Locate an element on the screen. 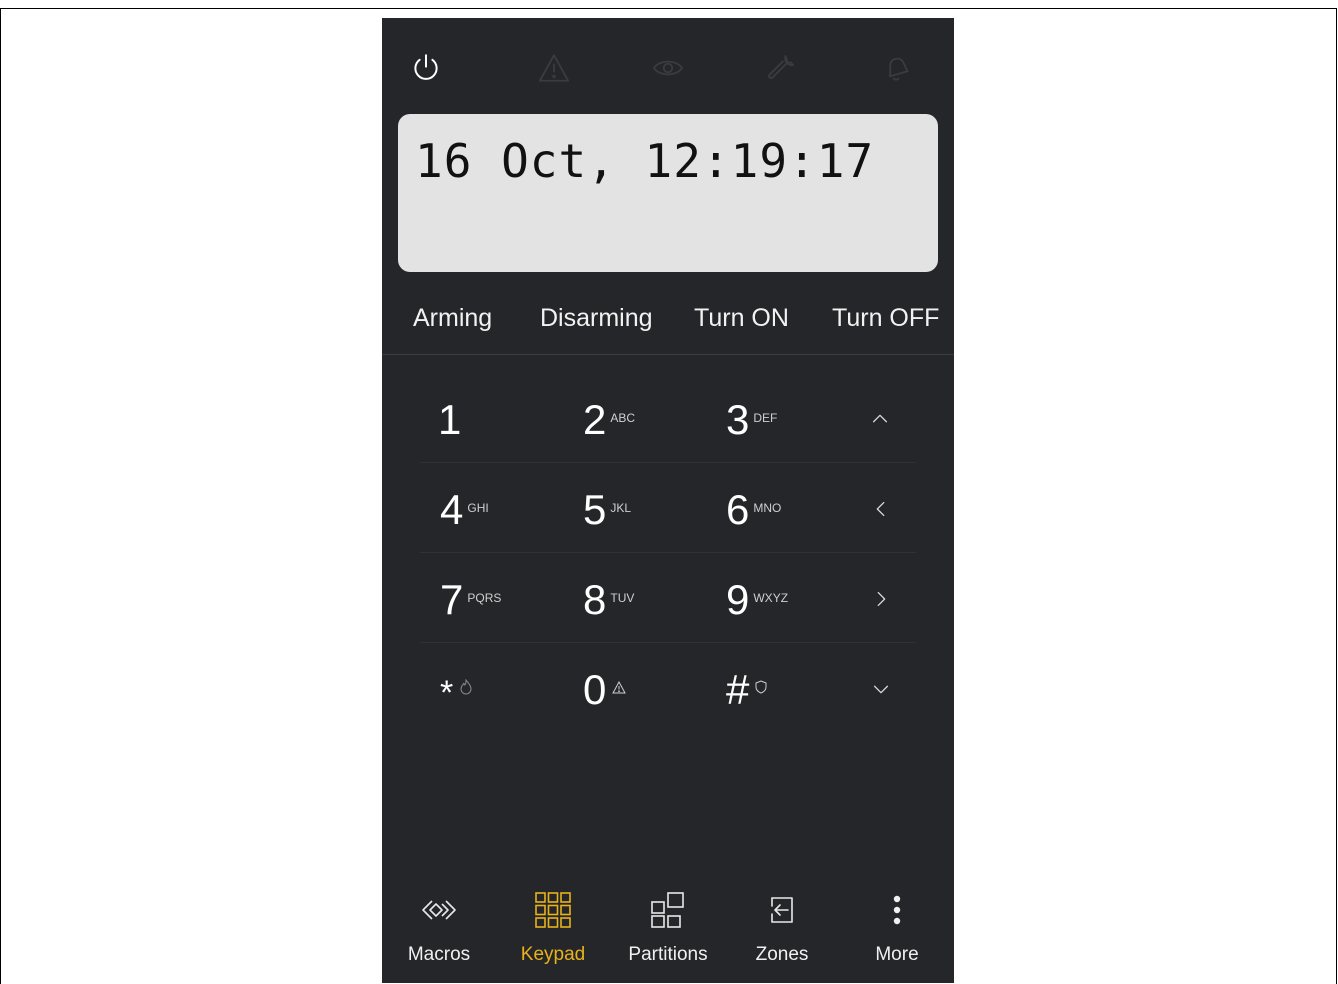 The height and width of the screenshot is (984, 1338). nav-label: More is located at coordinates (897, 954).